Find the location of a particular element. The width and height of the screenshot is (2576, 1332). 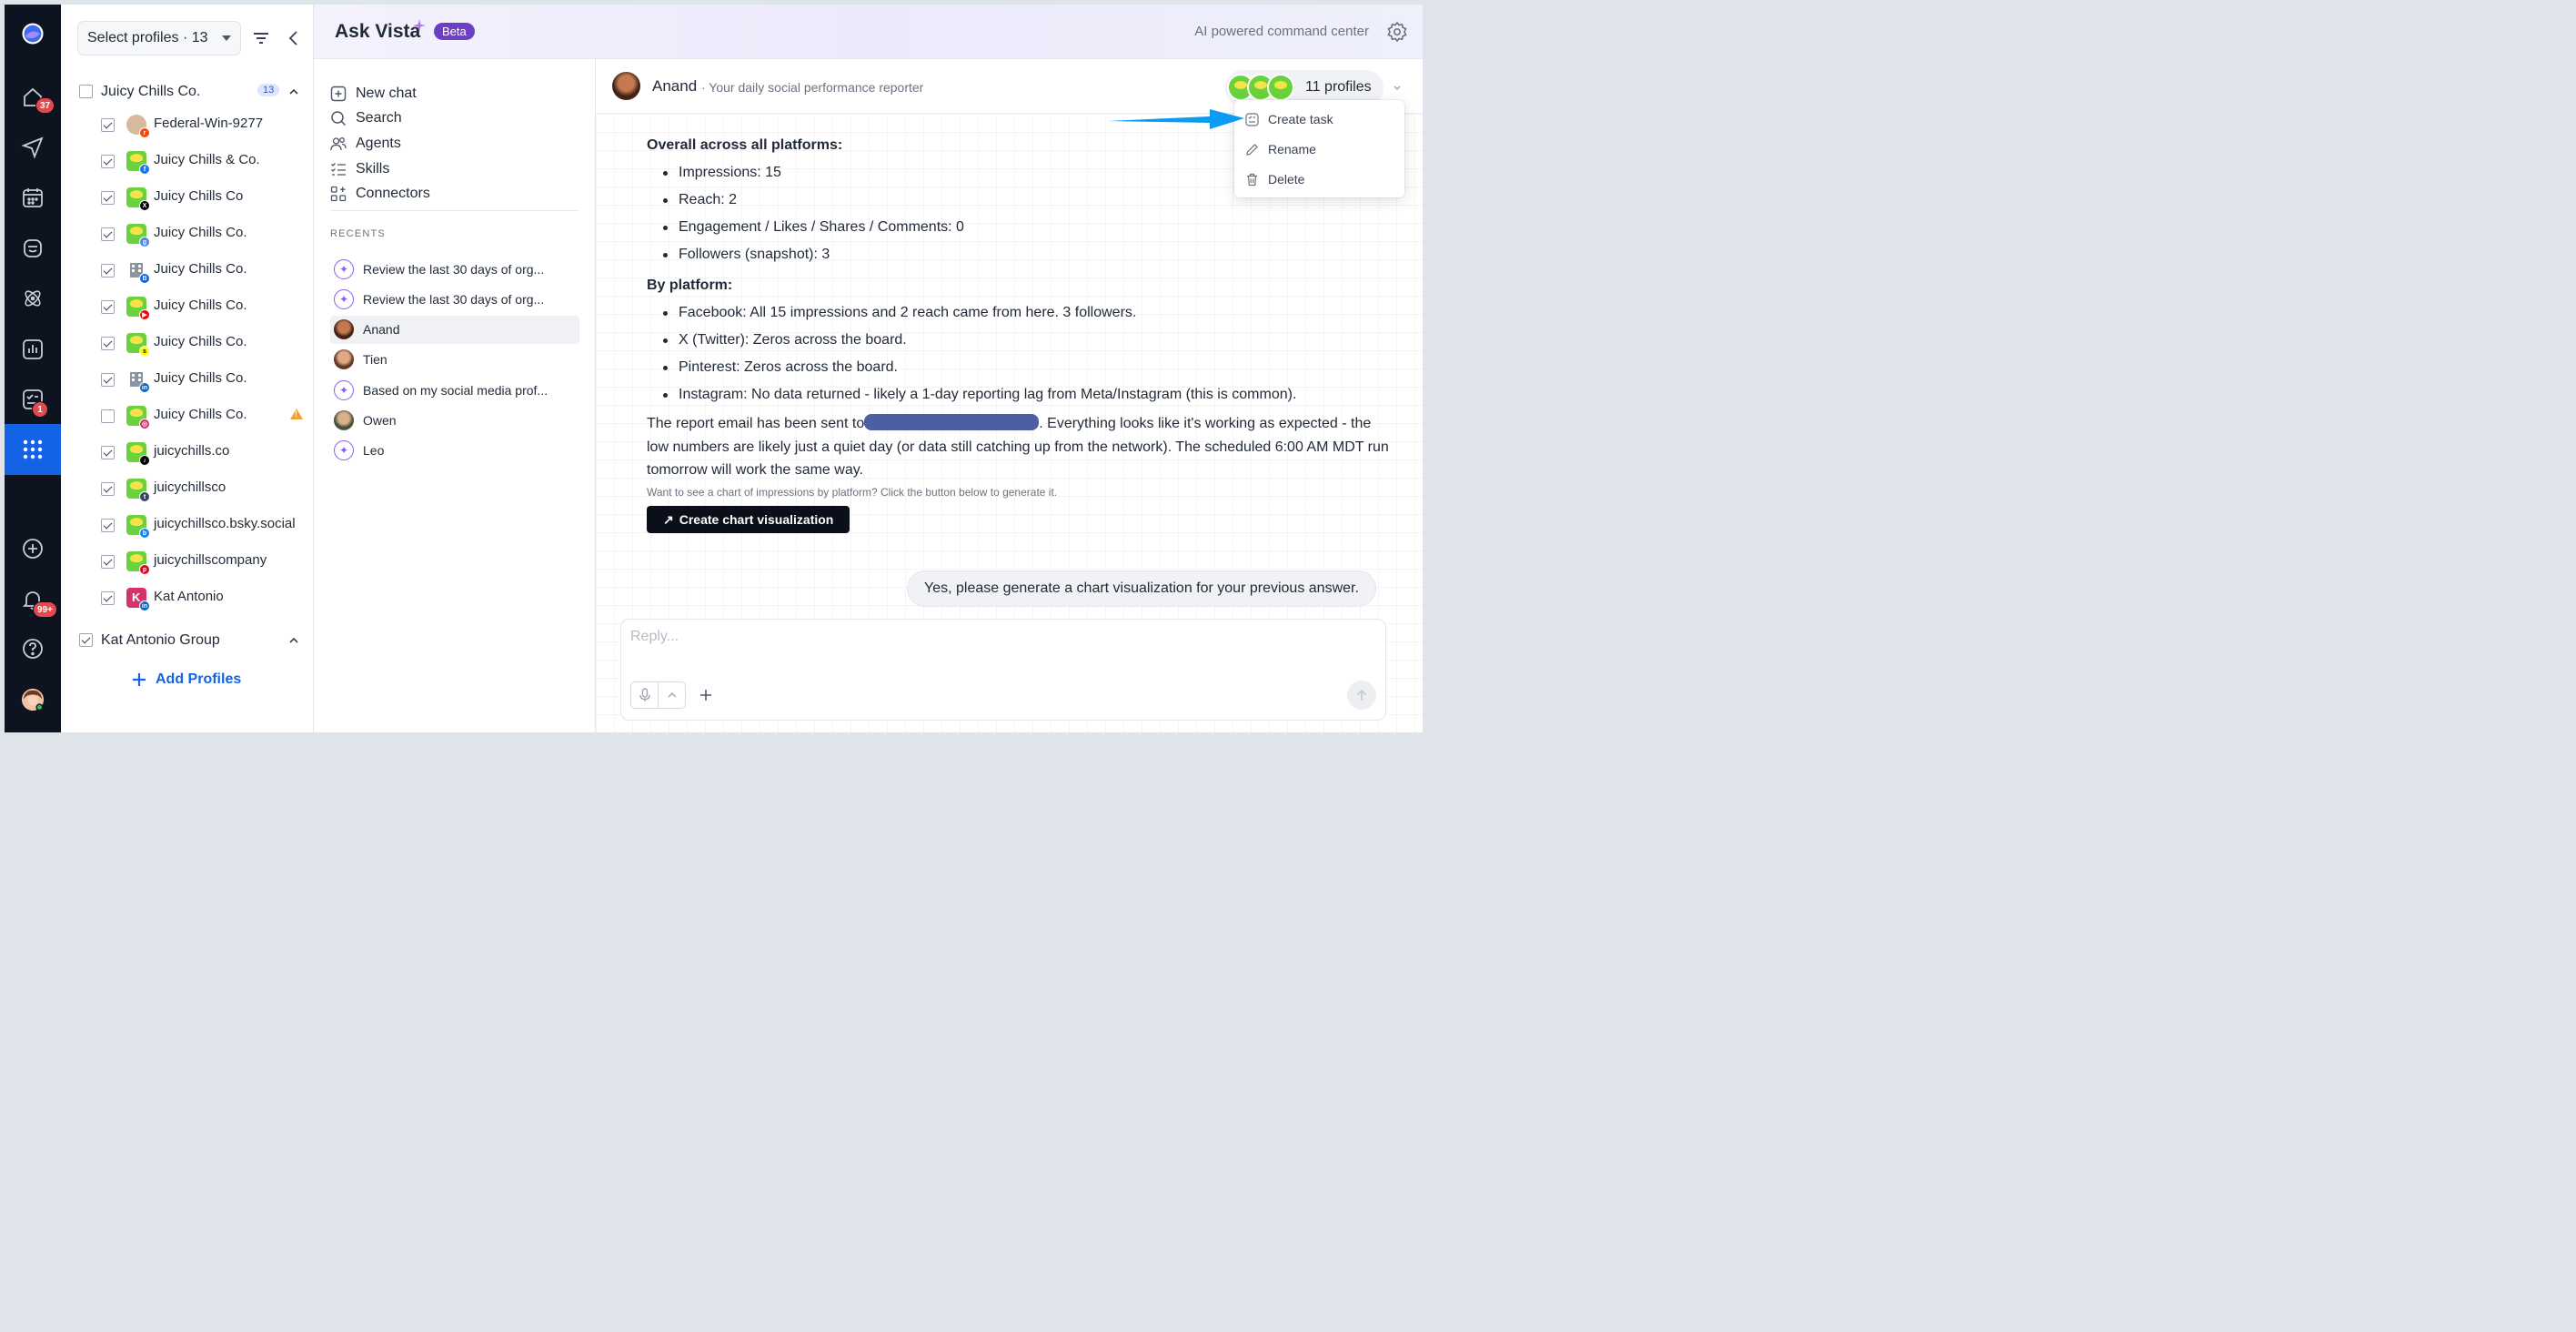

profiles-count: 11 profiles is located at coordinates (1338, 87).